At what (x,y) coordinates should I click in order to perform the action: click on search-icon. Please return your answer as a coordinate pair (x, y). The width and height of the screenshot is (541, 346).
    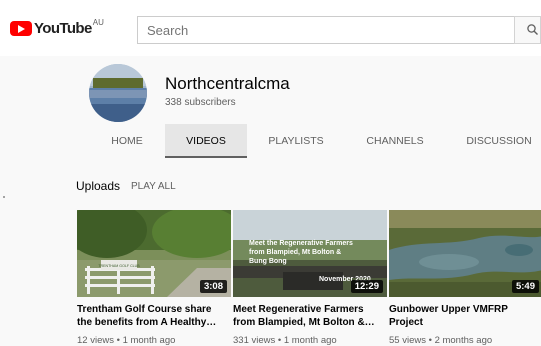
    Looking at the image, I should click on (532, 29).